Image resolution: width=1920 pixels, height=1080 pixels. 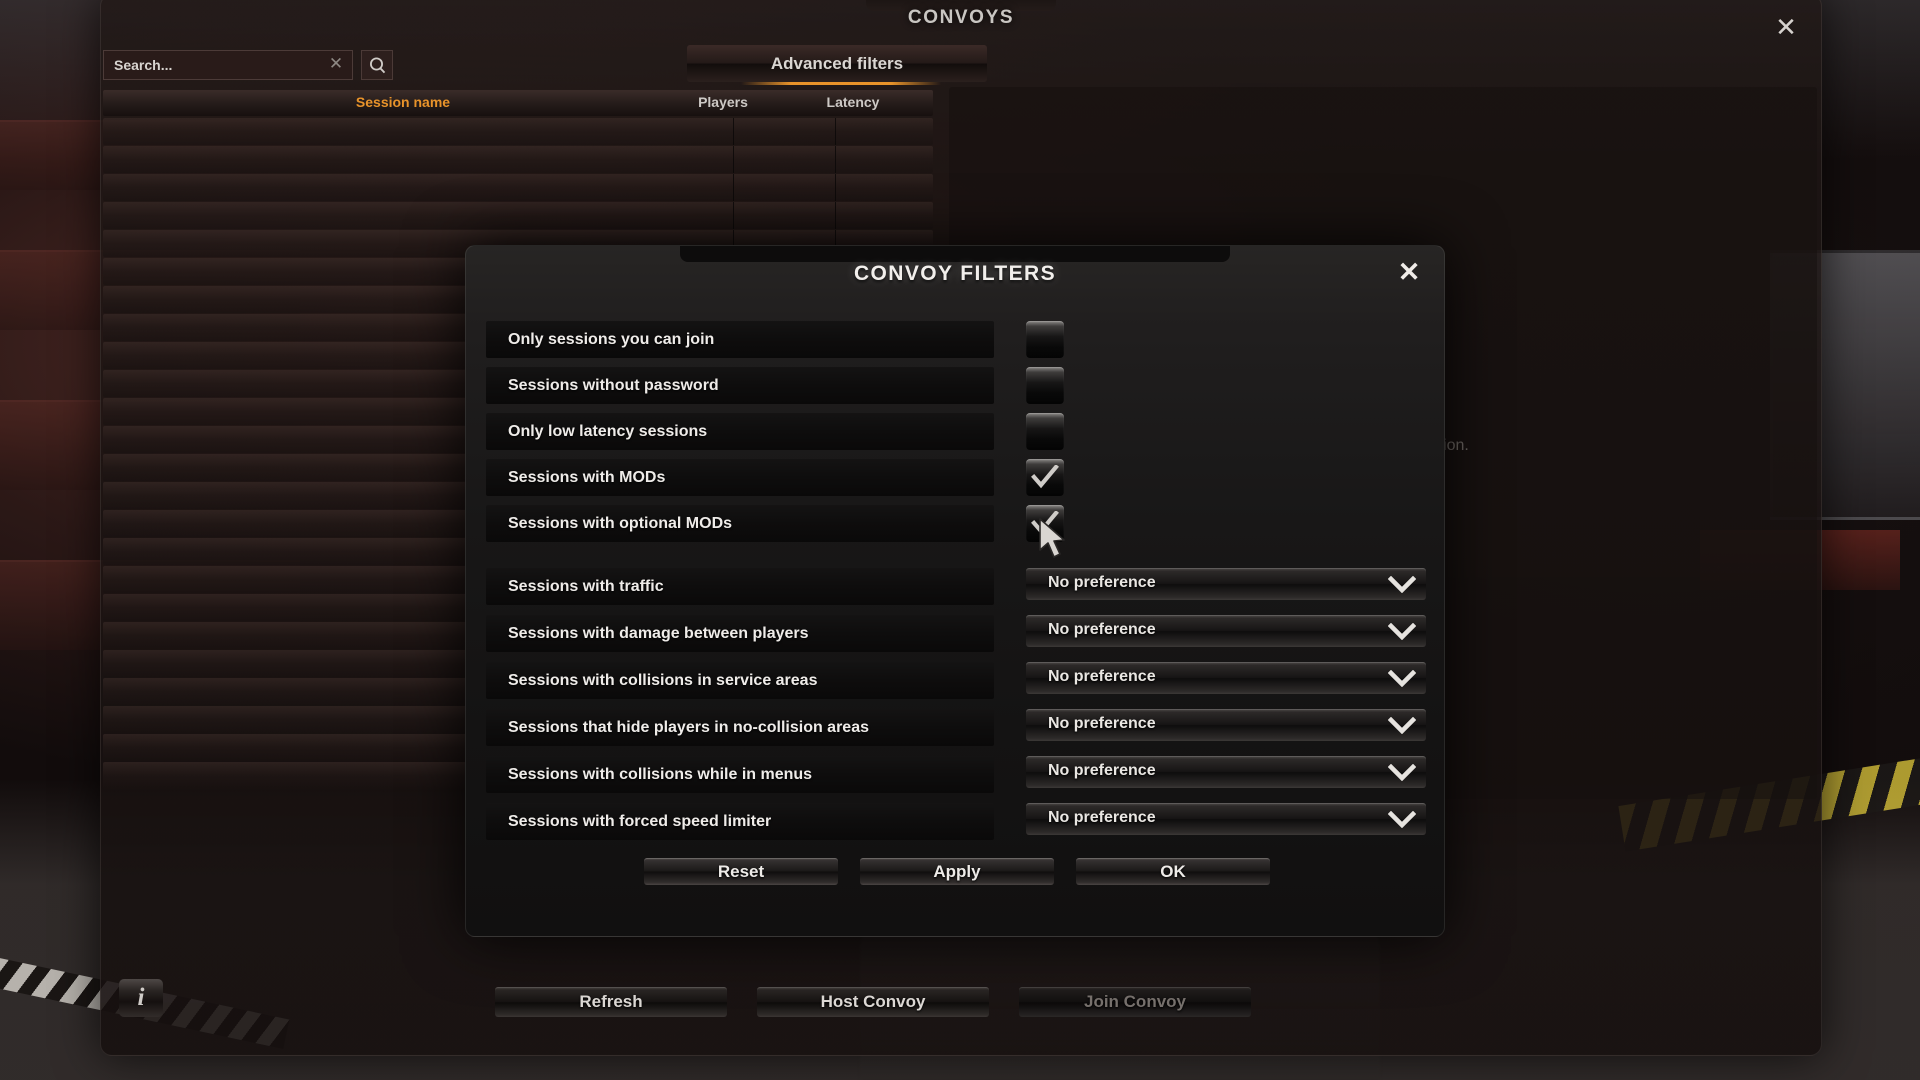 I want to click on filter-label-box: Sessions without password, so click(x=740, y=385).